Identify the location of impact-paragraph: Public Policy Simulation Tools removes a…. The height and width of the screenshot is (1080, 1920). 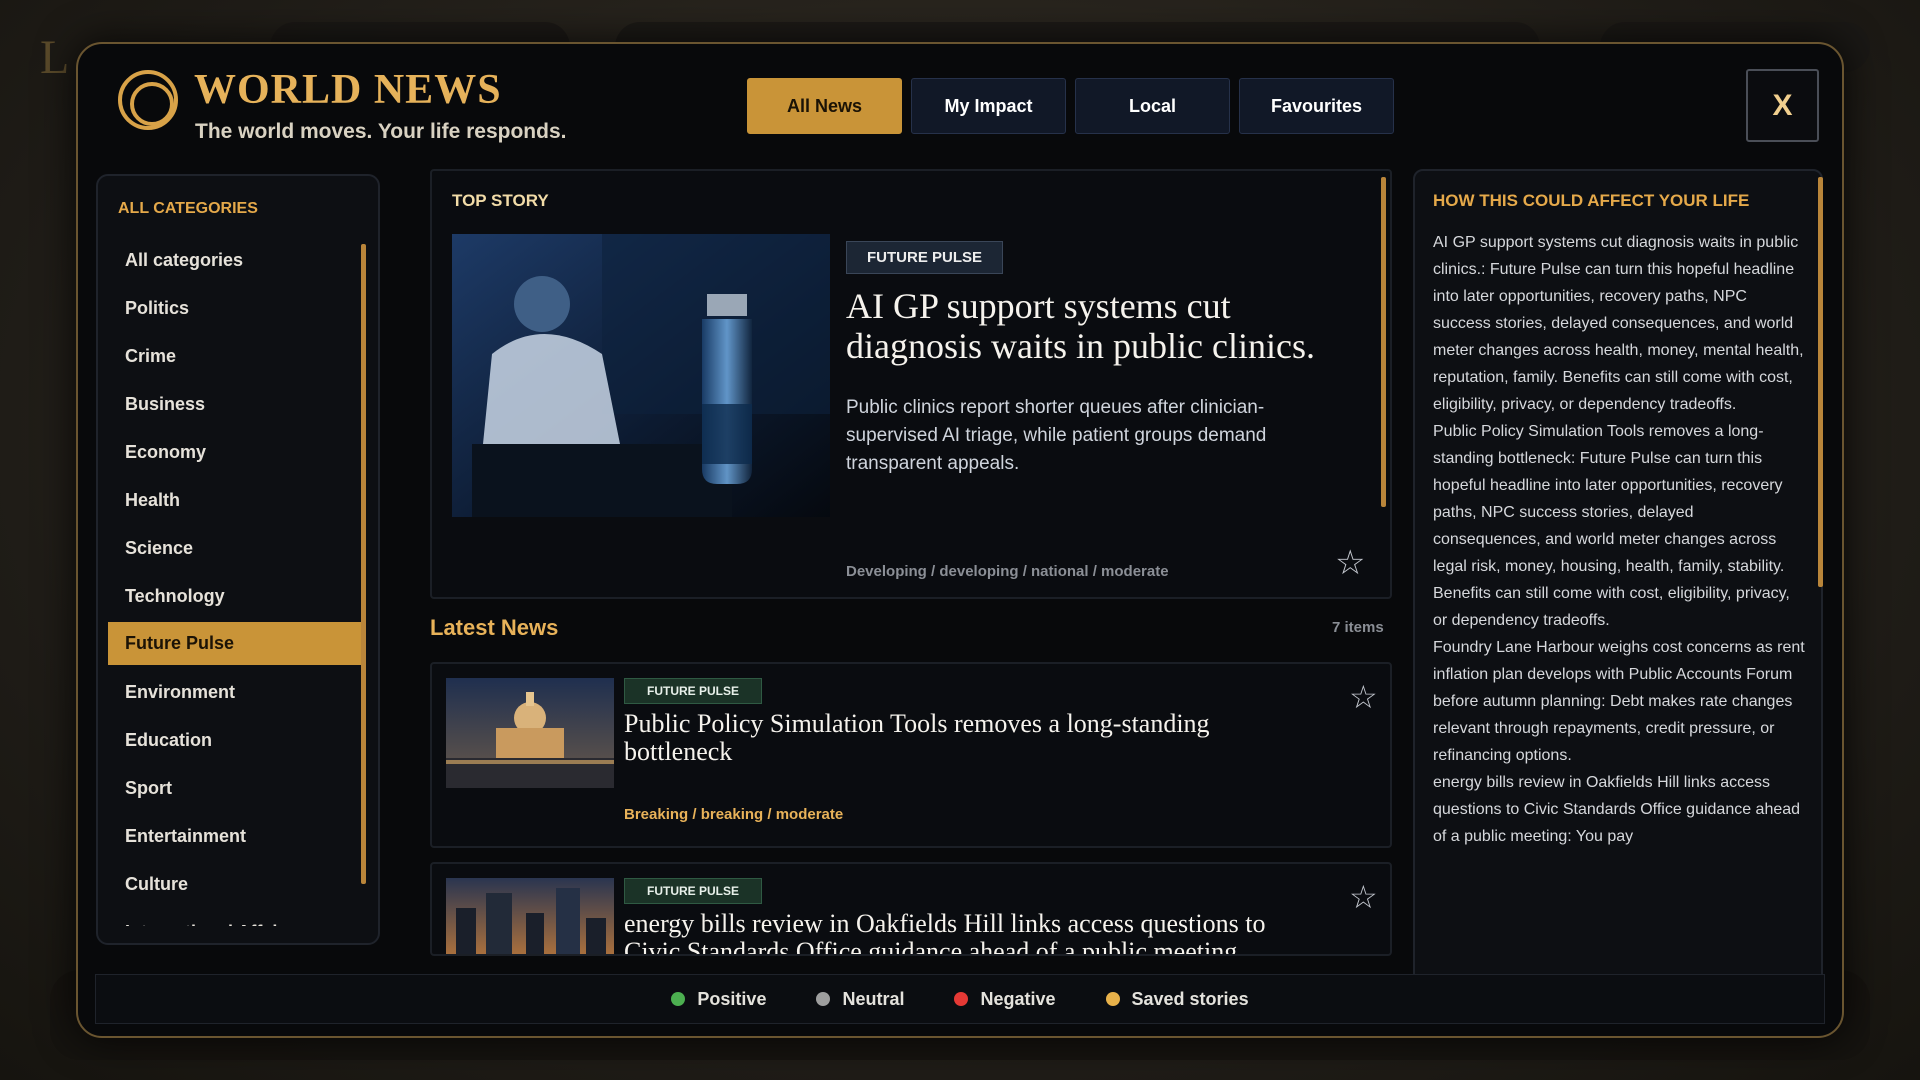
(1611, 526).